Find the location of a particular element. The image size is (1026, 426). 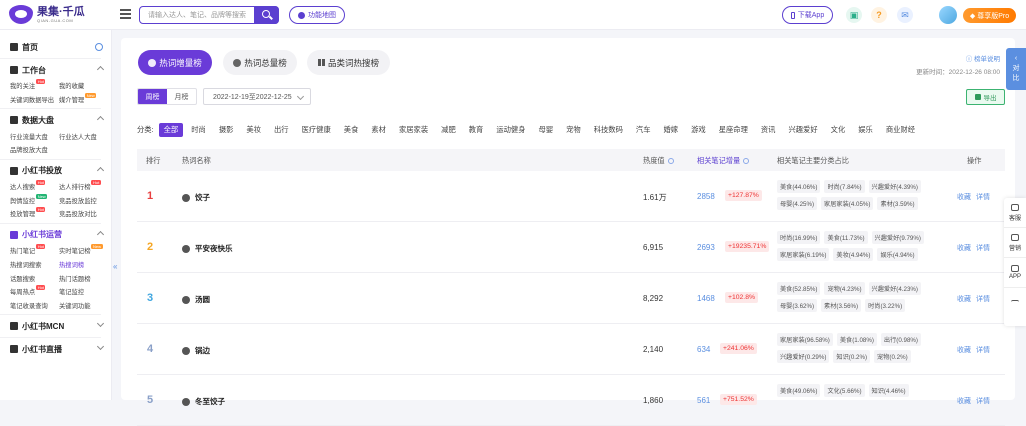

sidebar-item-sentiment: 舆情监控 New is located at coordinates (34, 200).